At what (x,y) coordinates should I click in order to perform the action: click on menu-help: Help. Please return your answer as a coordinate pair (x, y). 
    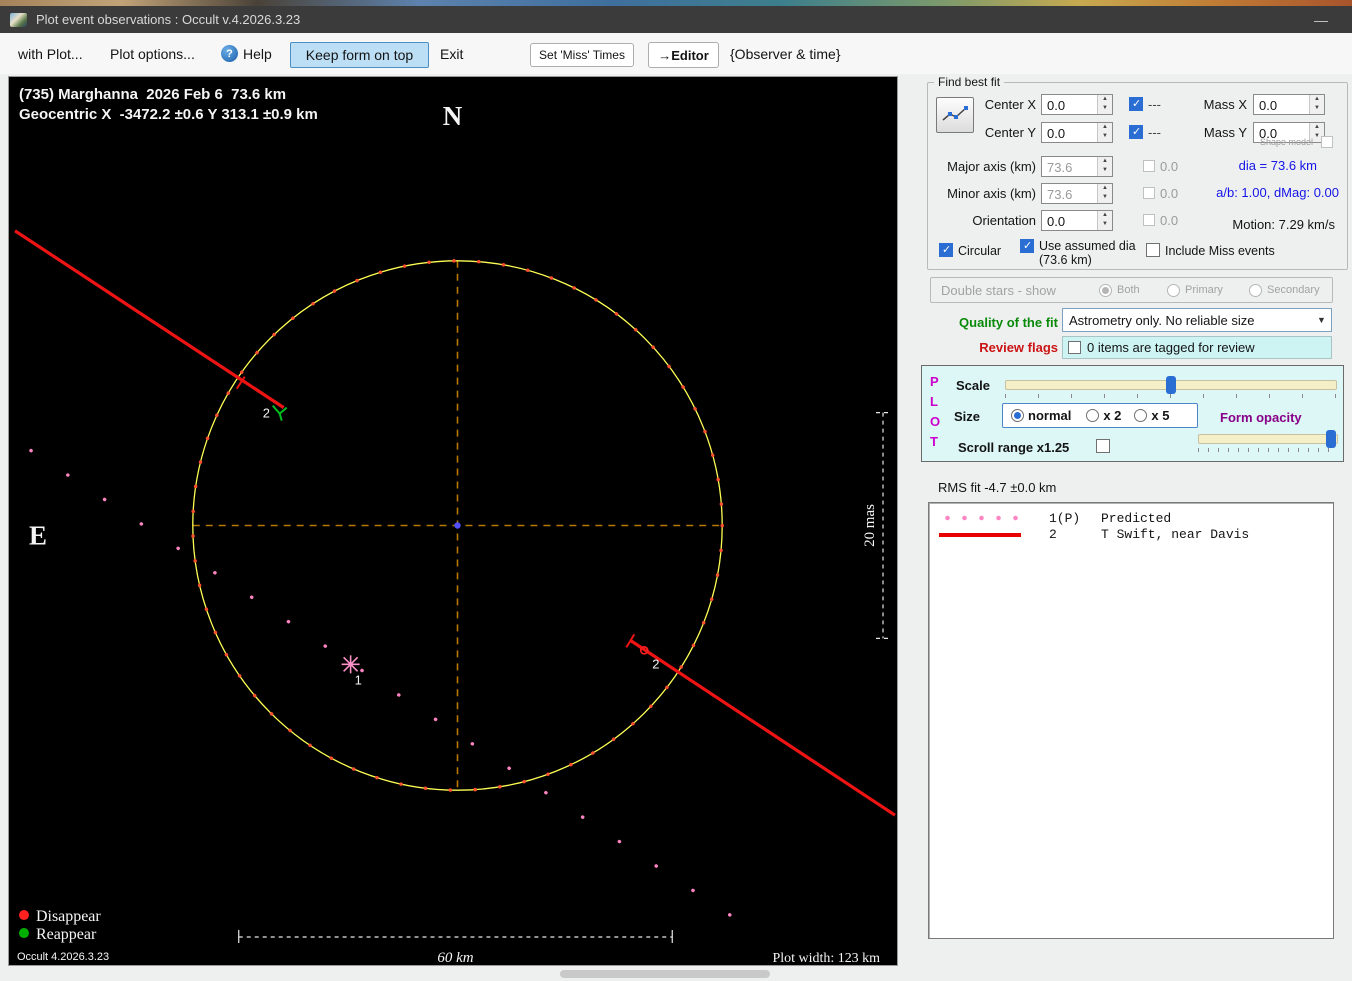
    Looking at the image, I should click on (257, 54).